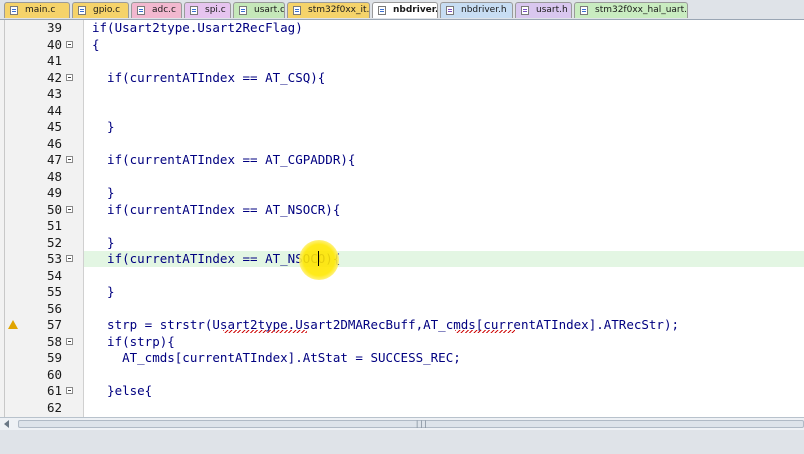 The image size is (804, 454). I want to click on tab-label: usart.c, so click(269, 10).